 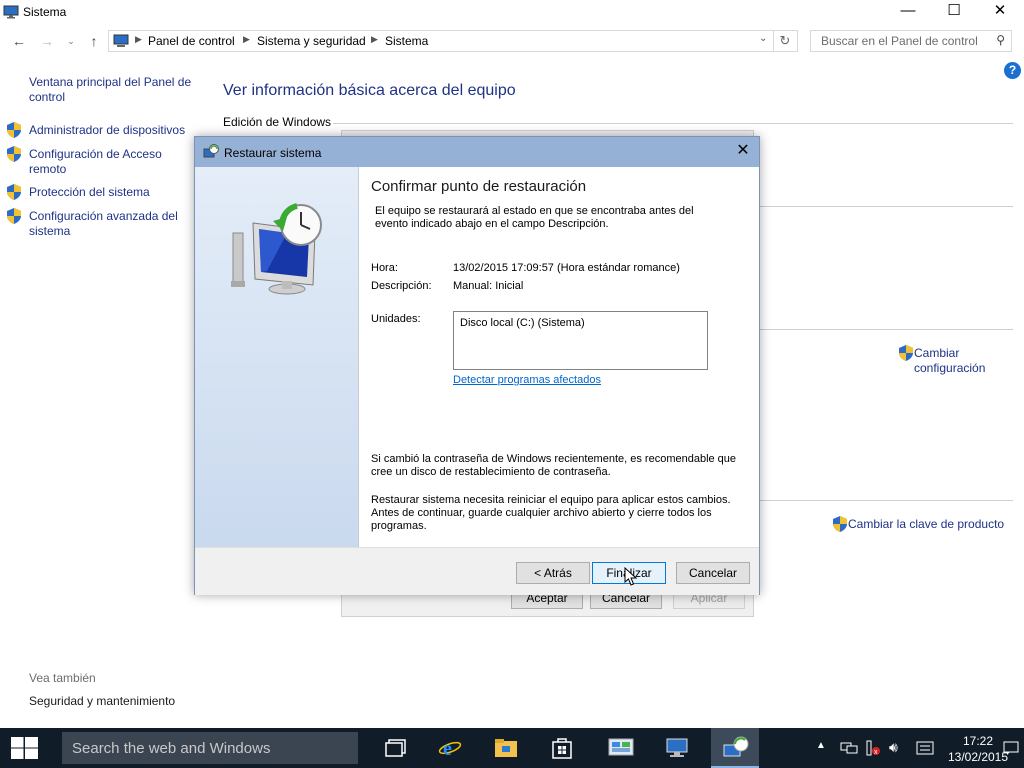 What do you see at coordinates (926, 524) in the screenshot?
I see `change-product-key-link: Cambiar la clave de producto` at bounding box center [926, 524].